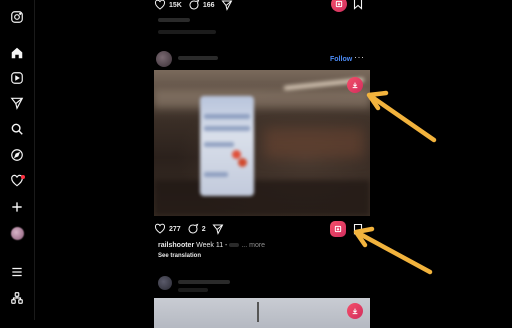  I want to click on sidebar-nav, so click(17, 160).